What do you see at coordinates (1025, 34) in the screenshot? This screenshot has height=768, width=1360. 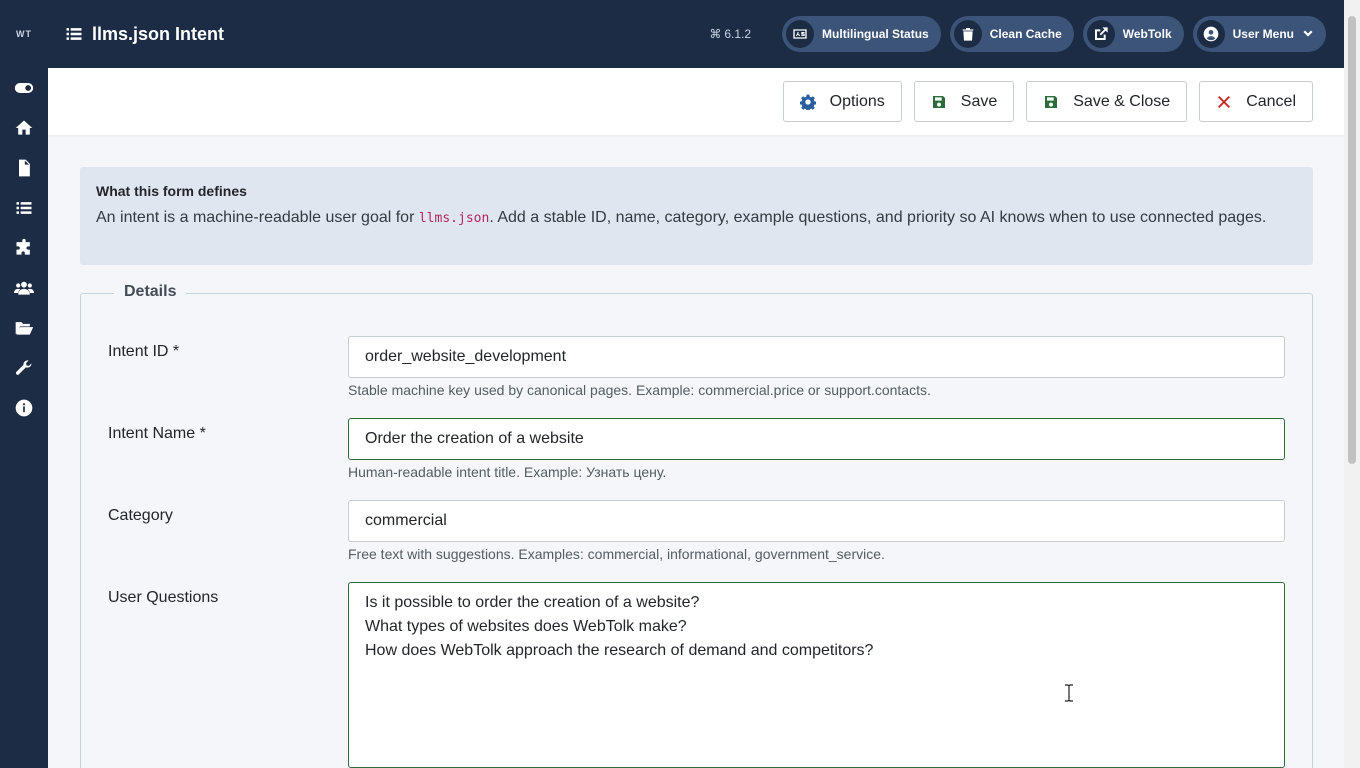 I see `clean-cache-label: Clean Cache` at bounding box center [1025, 34].